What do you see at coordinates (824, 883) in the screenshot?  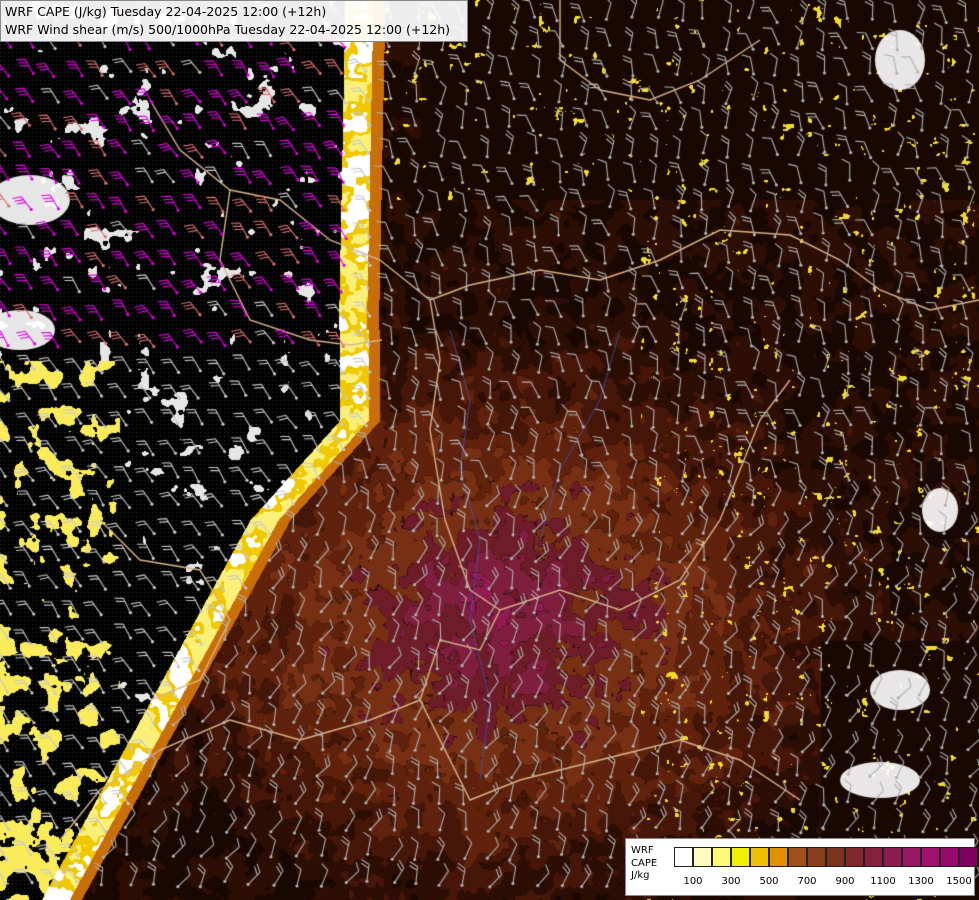 I see `legend-ticks: 100 300 500 700 900 1100 1300 1500` at bounding box center [824, 883].